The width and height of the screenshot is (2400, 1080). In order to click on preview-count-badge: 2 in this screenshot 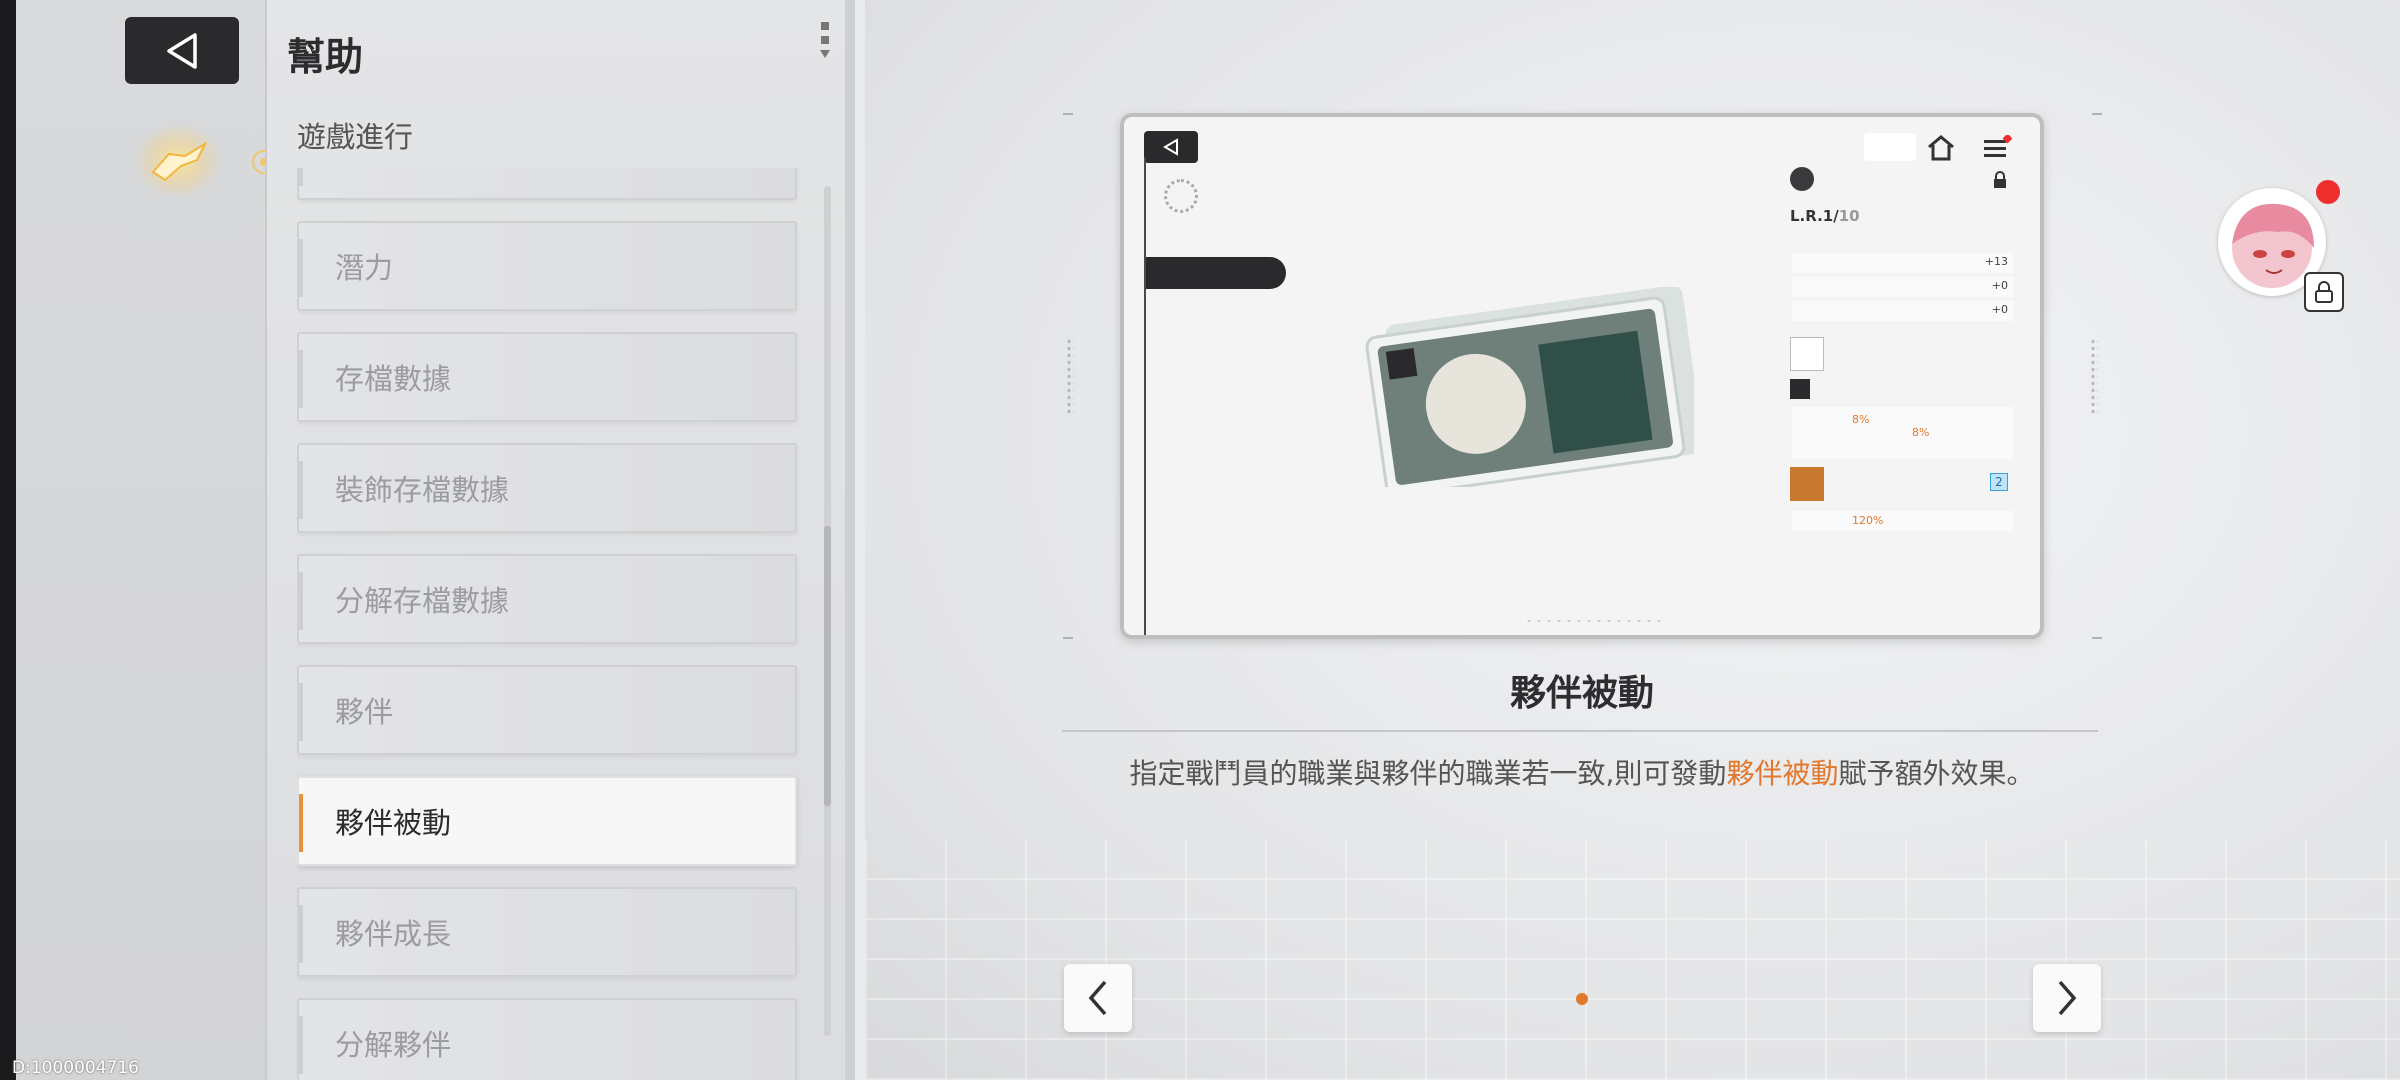, I will do `click(1999, 482)`.